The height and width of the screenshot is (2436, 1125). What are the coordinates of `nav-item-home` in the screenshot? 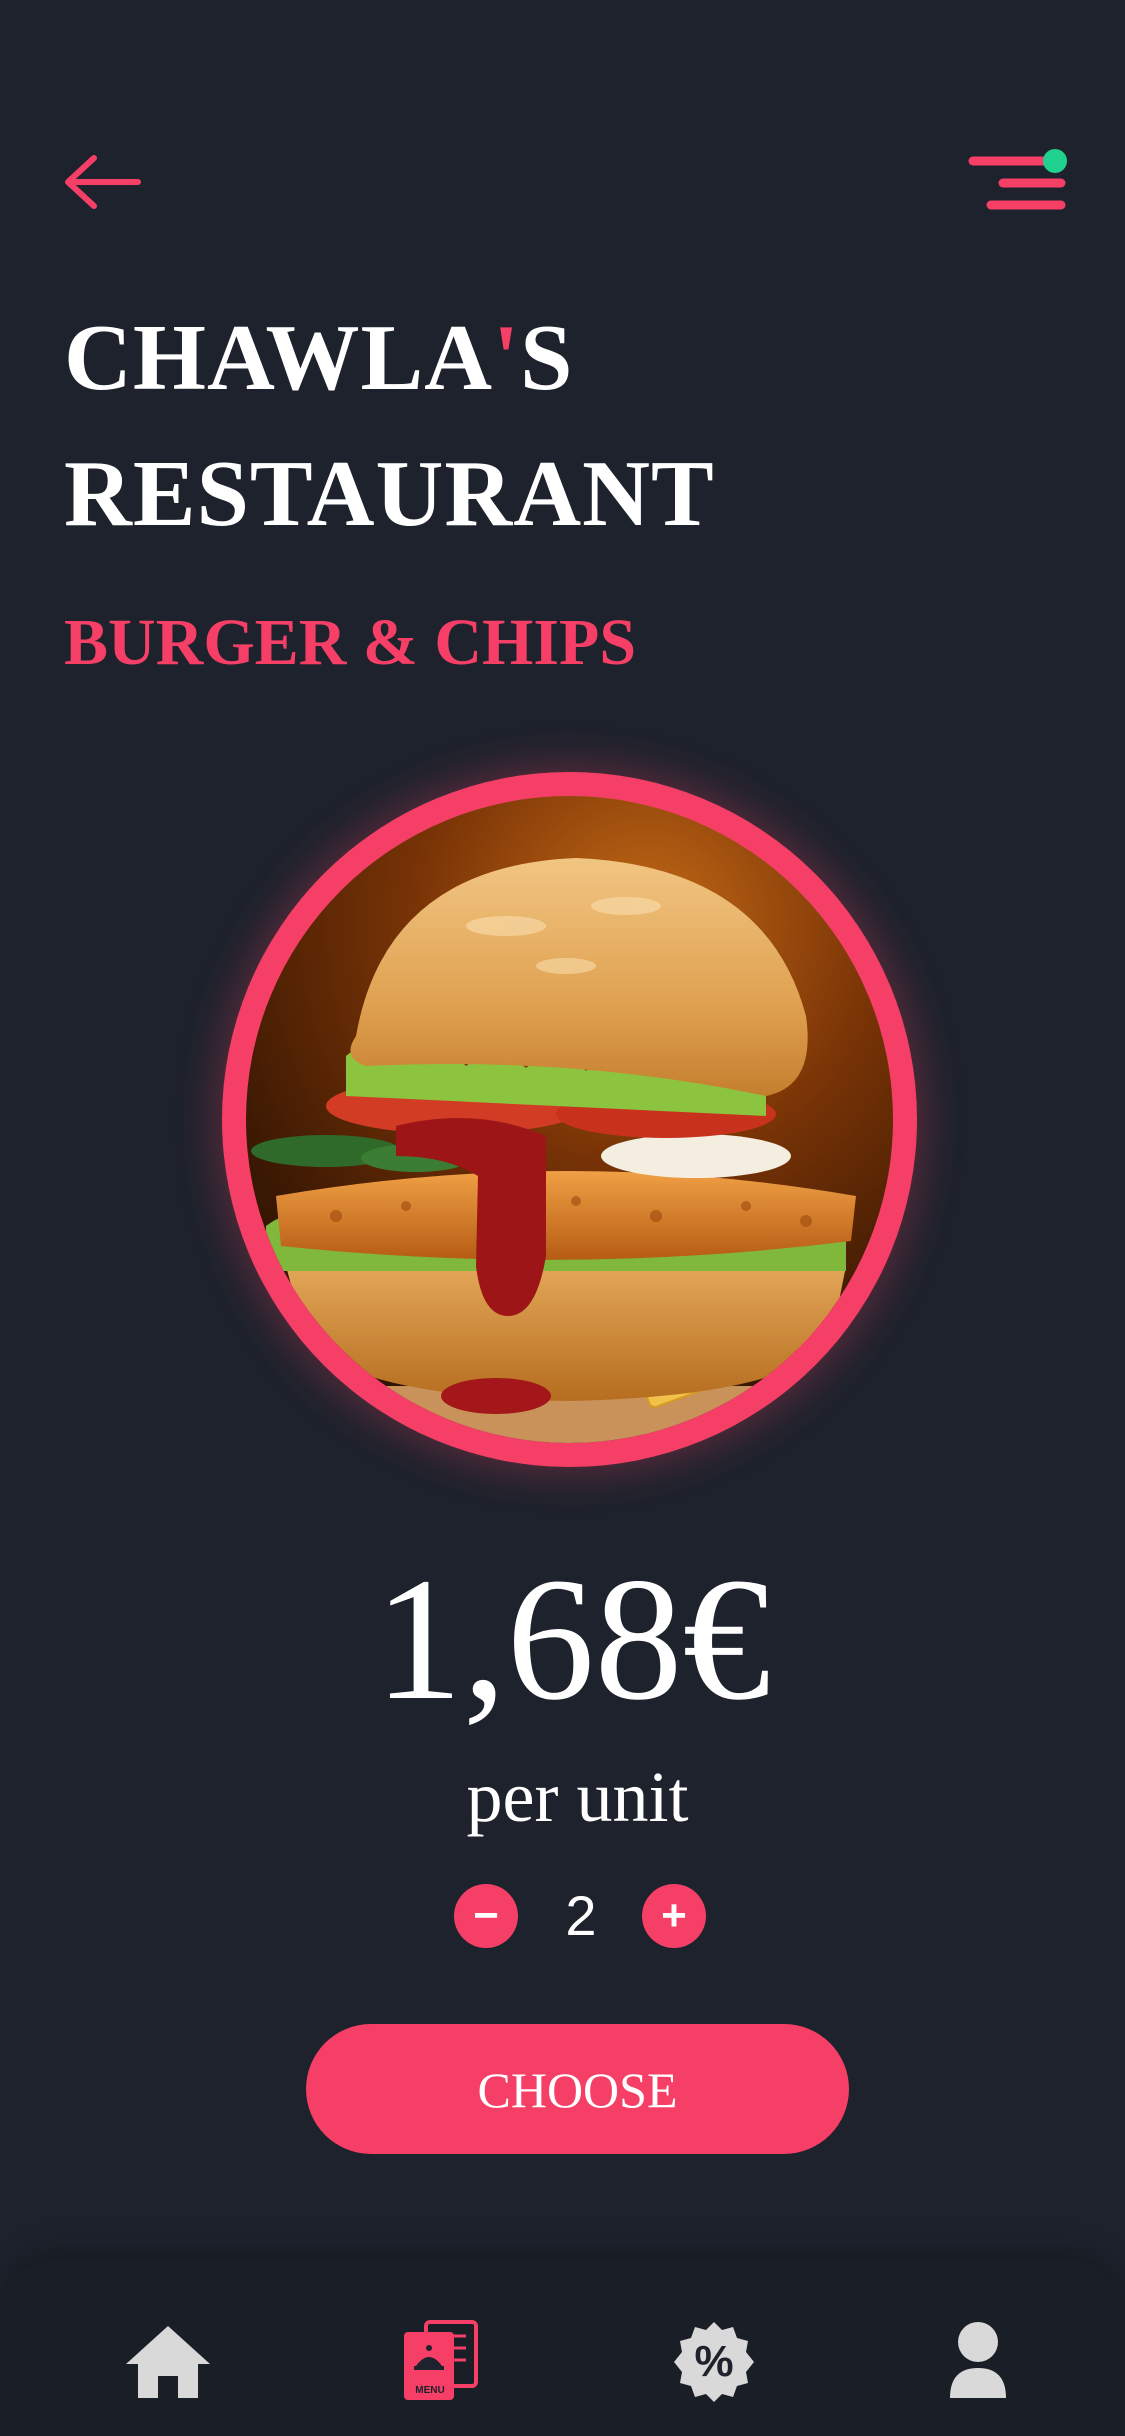 It's located at (168, 2362).